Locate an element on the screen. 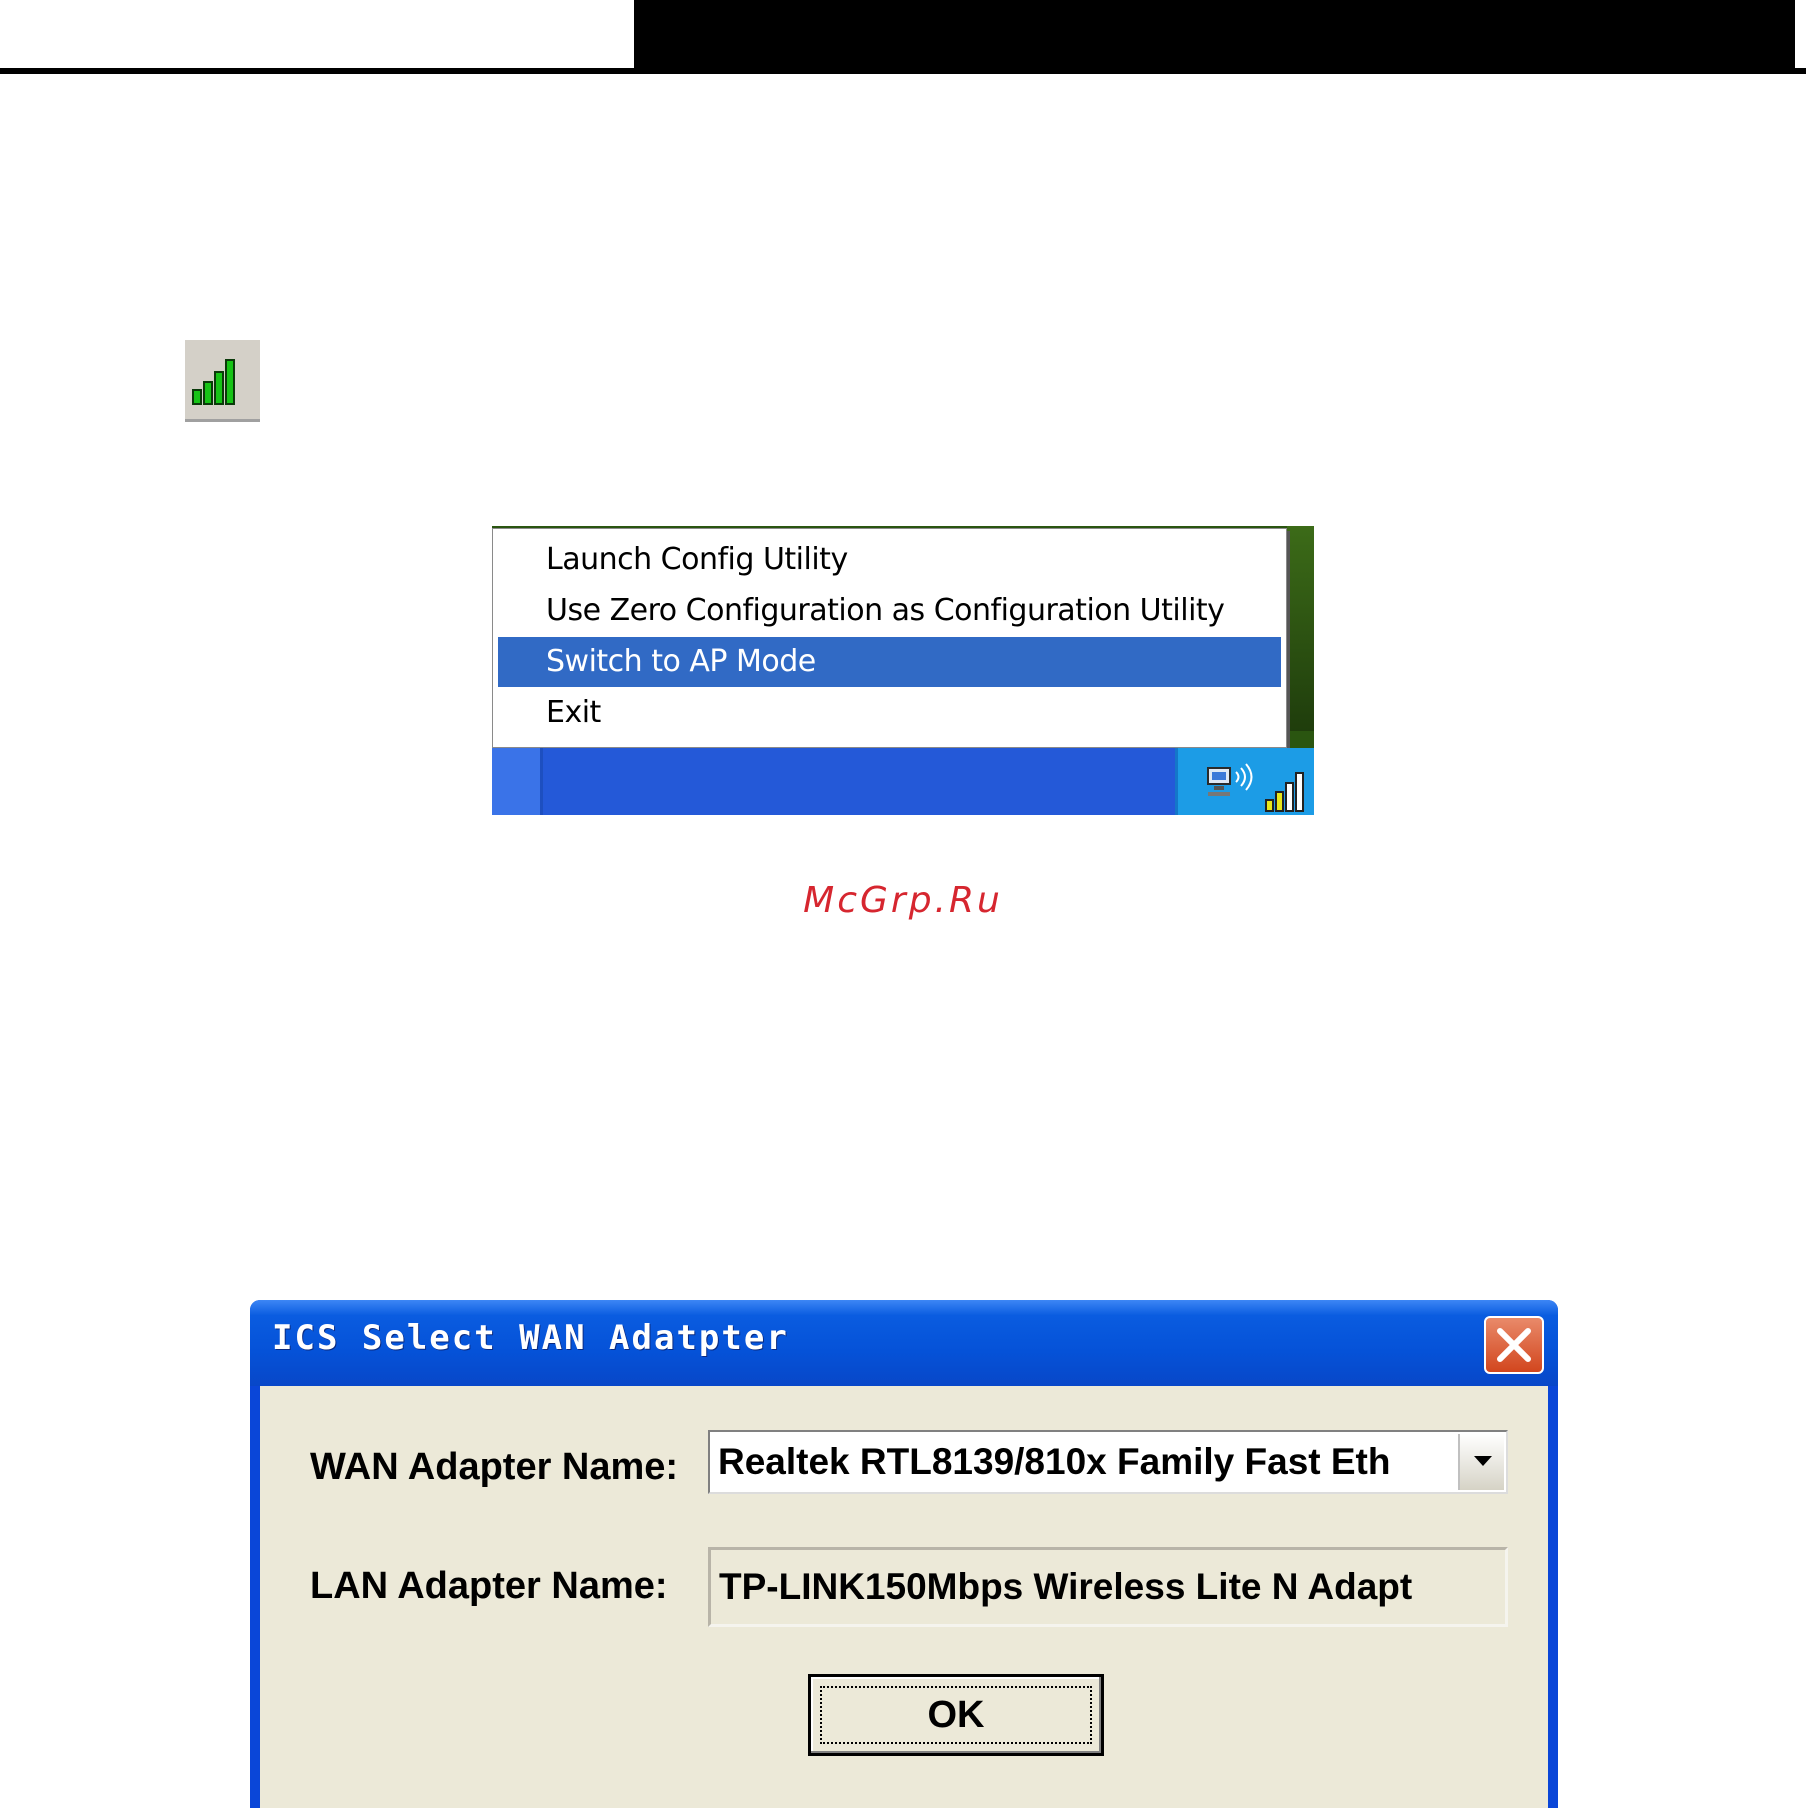 The image size is (1806, 1808). close-icon is located at coordinates (1514, 1345).